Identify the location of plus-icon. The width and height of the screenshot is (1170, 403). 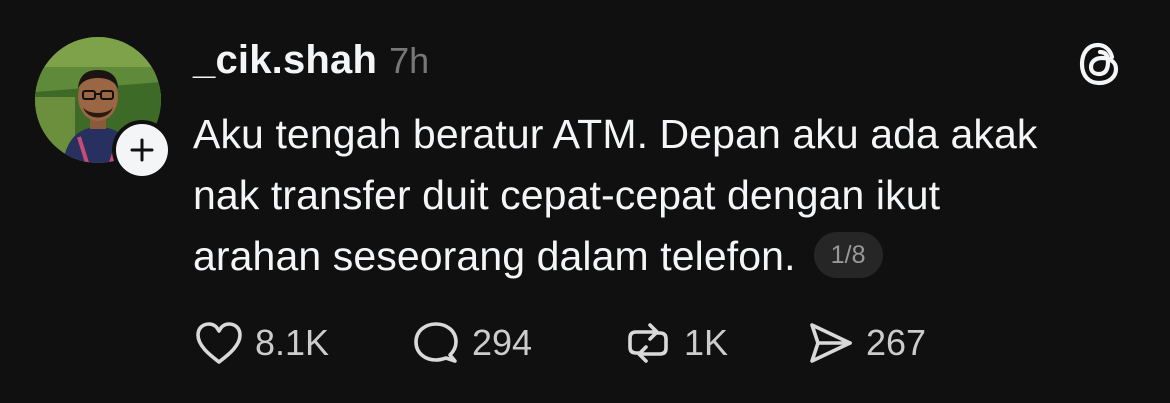
(142, 150).